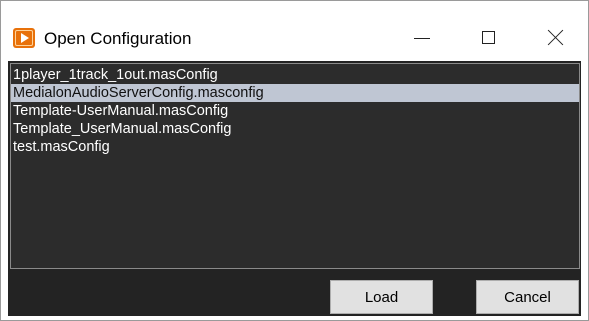 This screenshot has width=589, height=321. I want to click on window-title: Open Configuration, so click(118, 38).